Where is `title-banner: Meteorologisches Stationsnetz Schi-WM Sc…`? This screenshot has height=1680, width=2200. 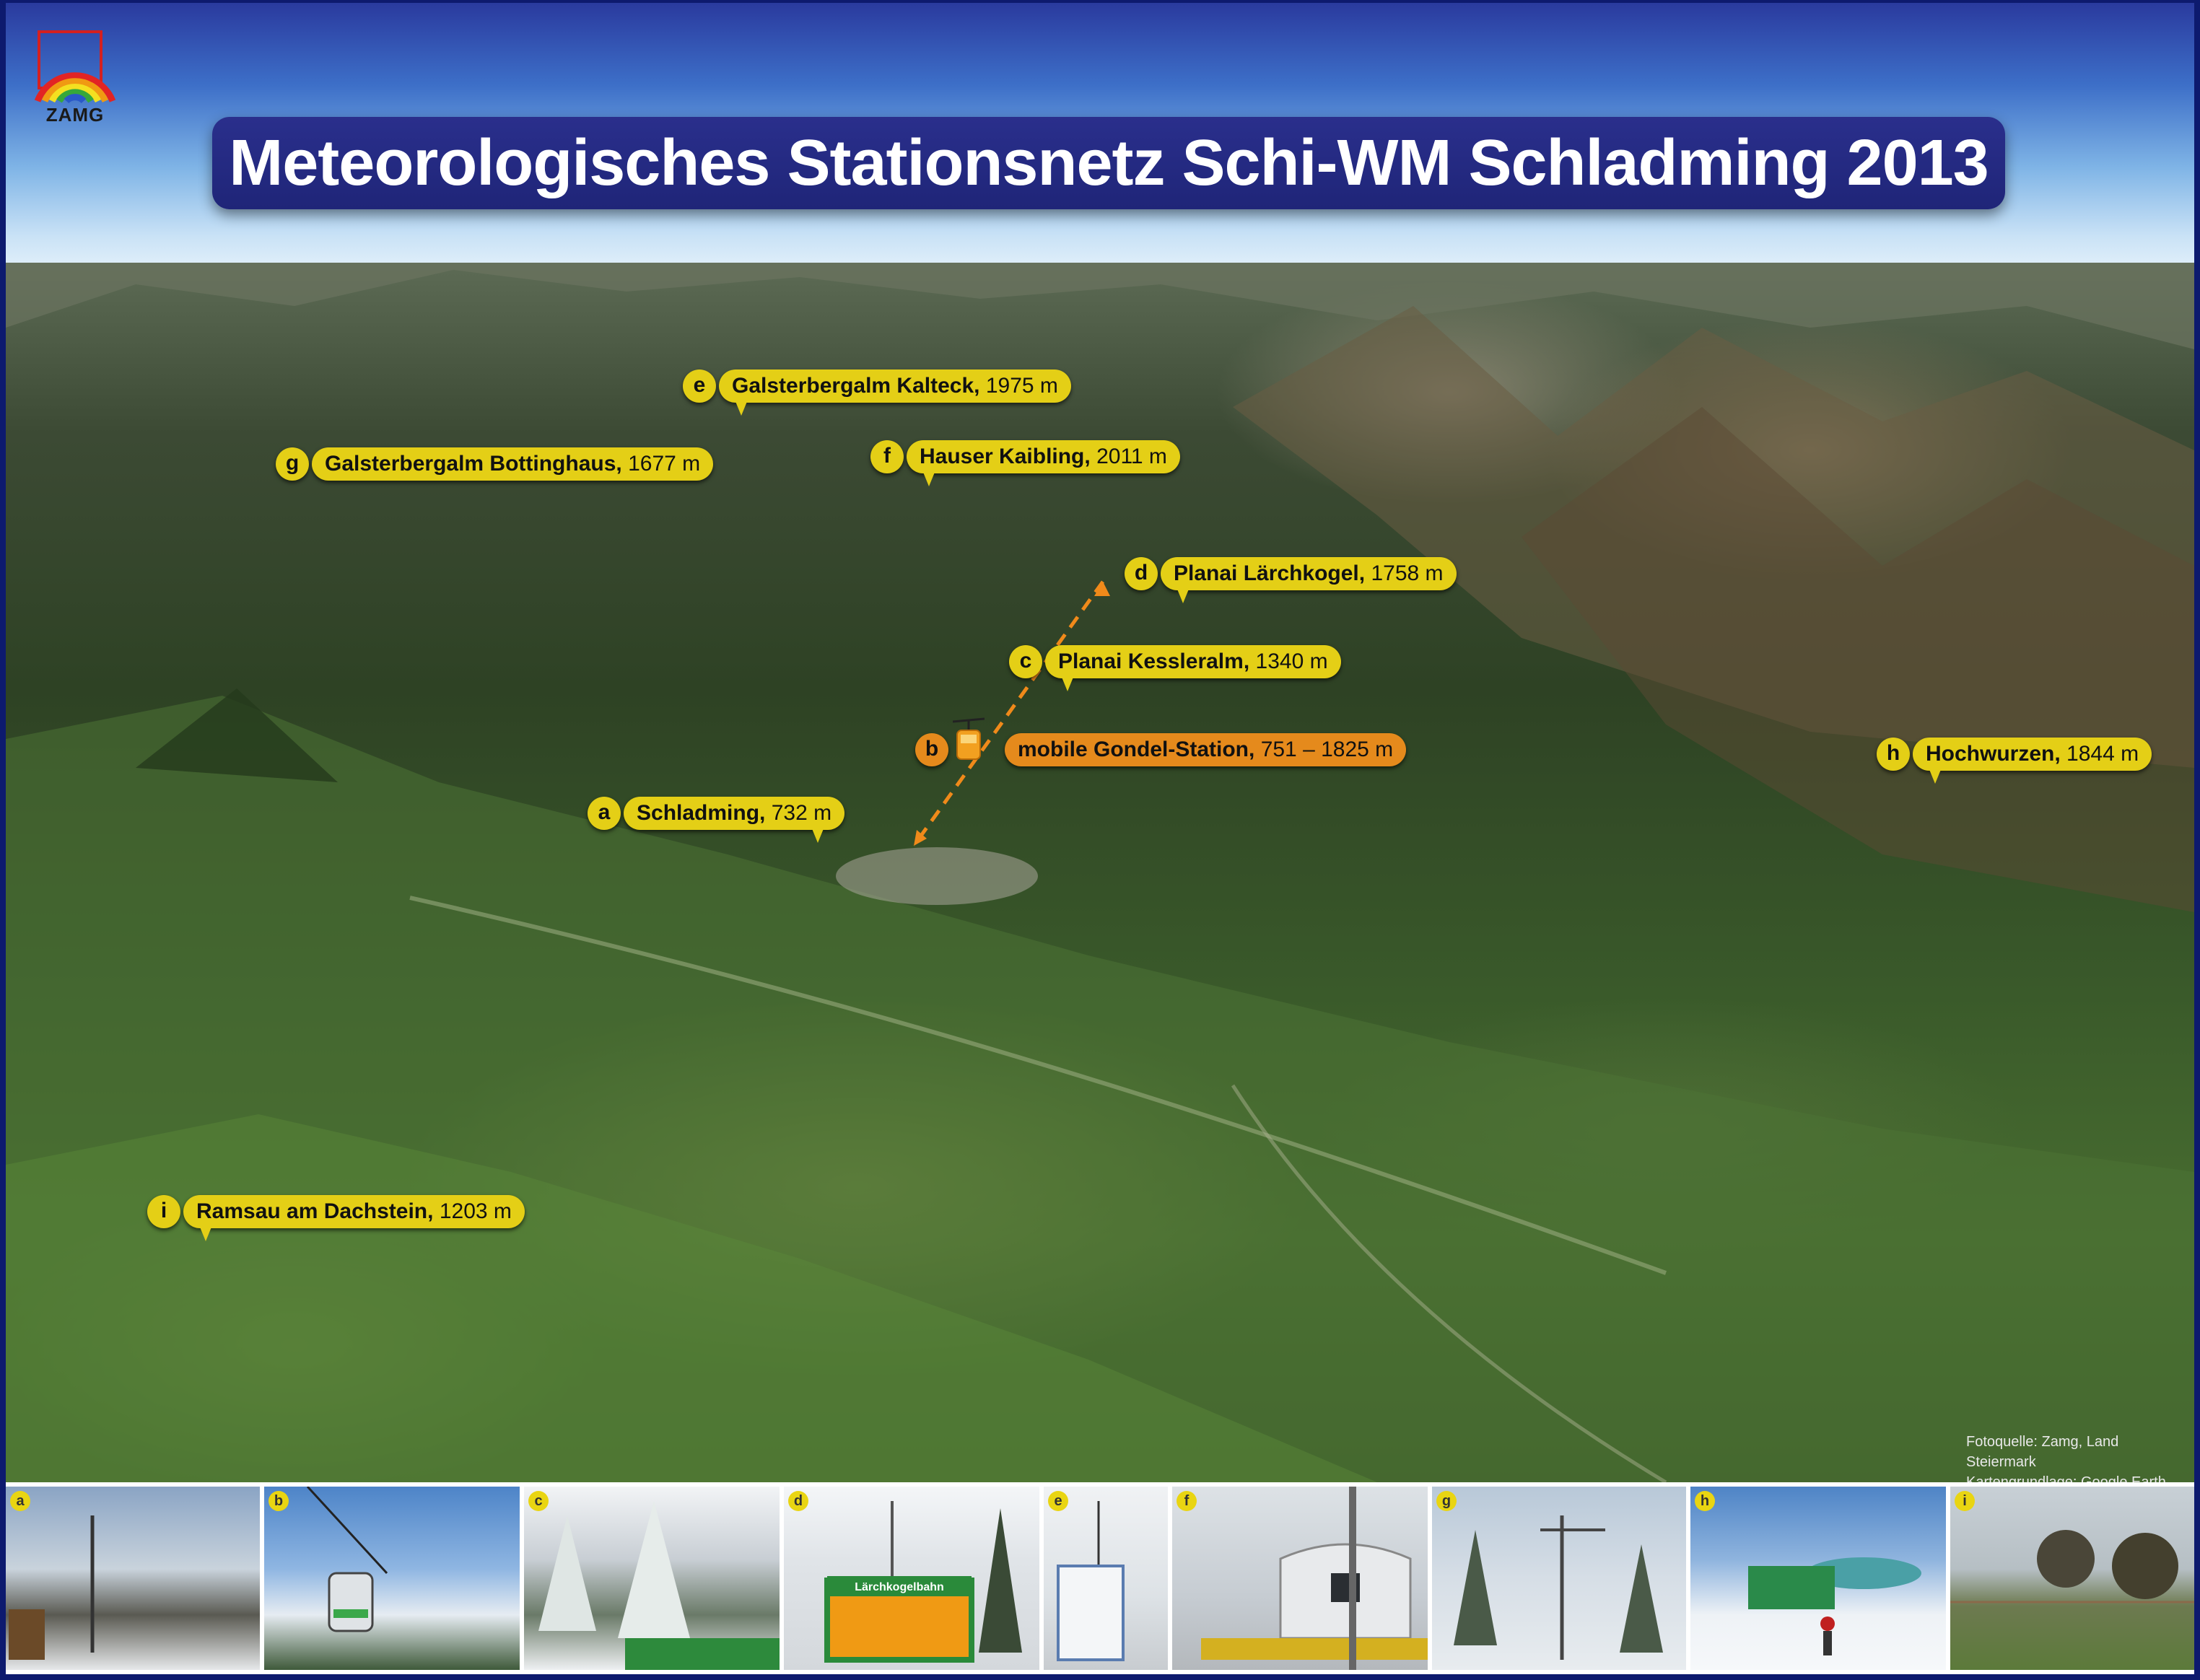
title-banner: Meteorologisches Stationsnetz Schi-WM Sc… is located at coordinates (1108, 163).